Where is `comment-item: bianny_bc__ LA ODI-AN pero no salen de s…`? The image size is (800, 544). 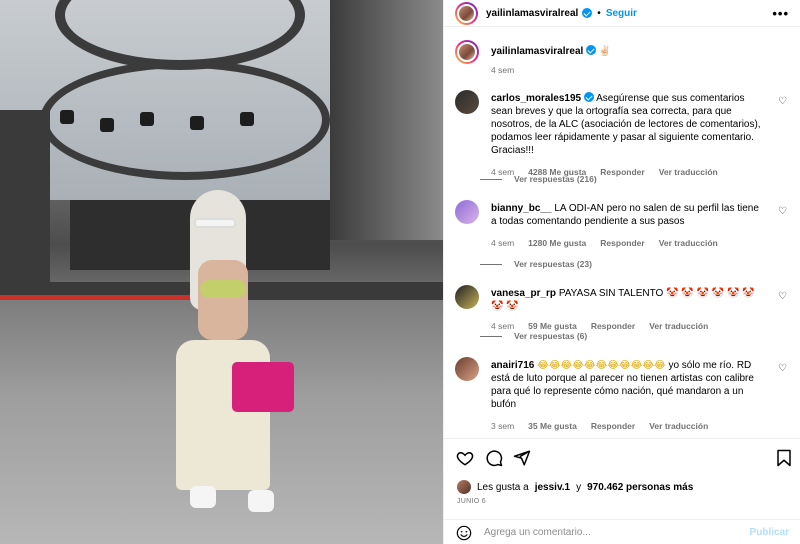
comment-item: bianny_bc__ LA ODI-AN pero no salen de s… is located at coordinates (625, 230).